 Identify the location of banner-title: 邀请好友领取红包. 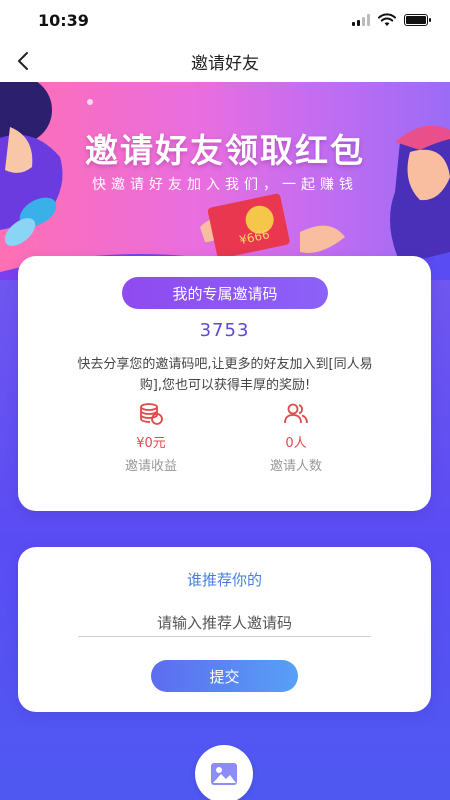
(225, 150).